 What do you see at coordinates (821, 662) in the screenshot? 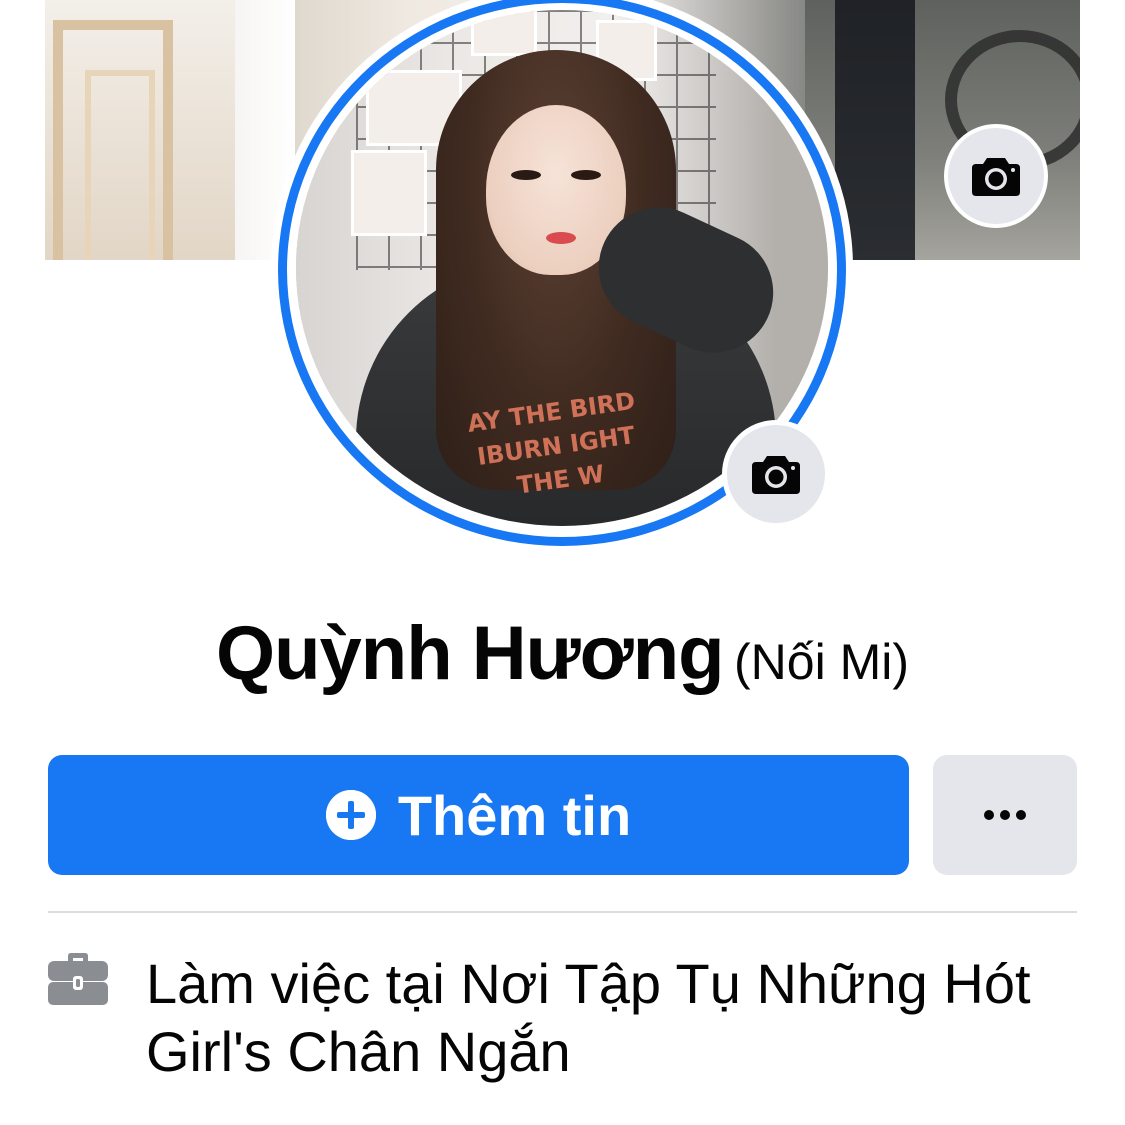
I see `profile-nickname: (Nối Mi)` at bounding box center [821, 662].